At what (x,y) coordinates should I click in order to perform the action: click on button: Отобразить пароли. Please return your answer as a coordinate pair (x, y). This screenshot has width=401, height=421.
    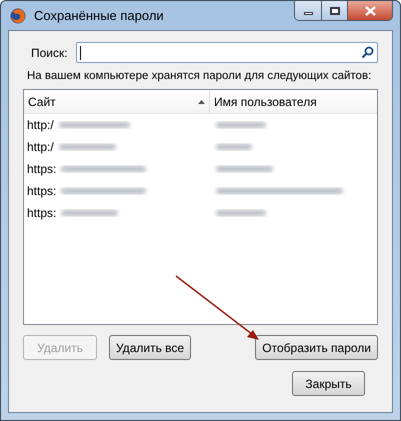
    Looking at the image, I should click on (316, 347).